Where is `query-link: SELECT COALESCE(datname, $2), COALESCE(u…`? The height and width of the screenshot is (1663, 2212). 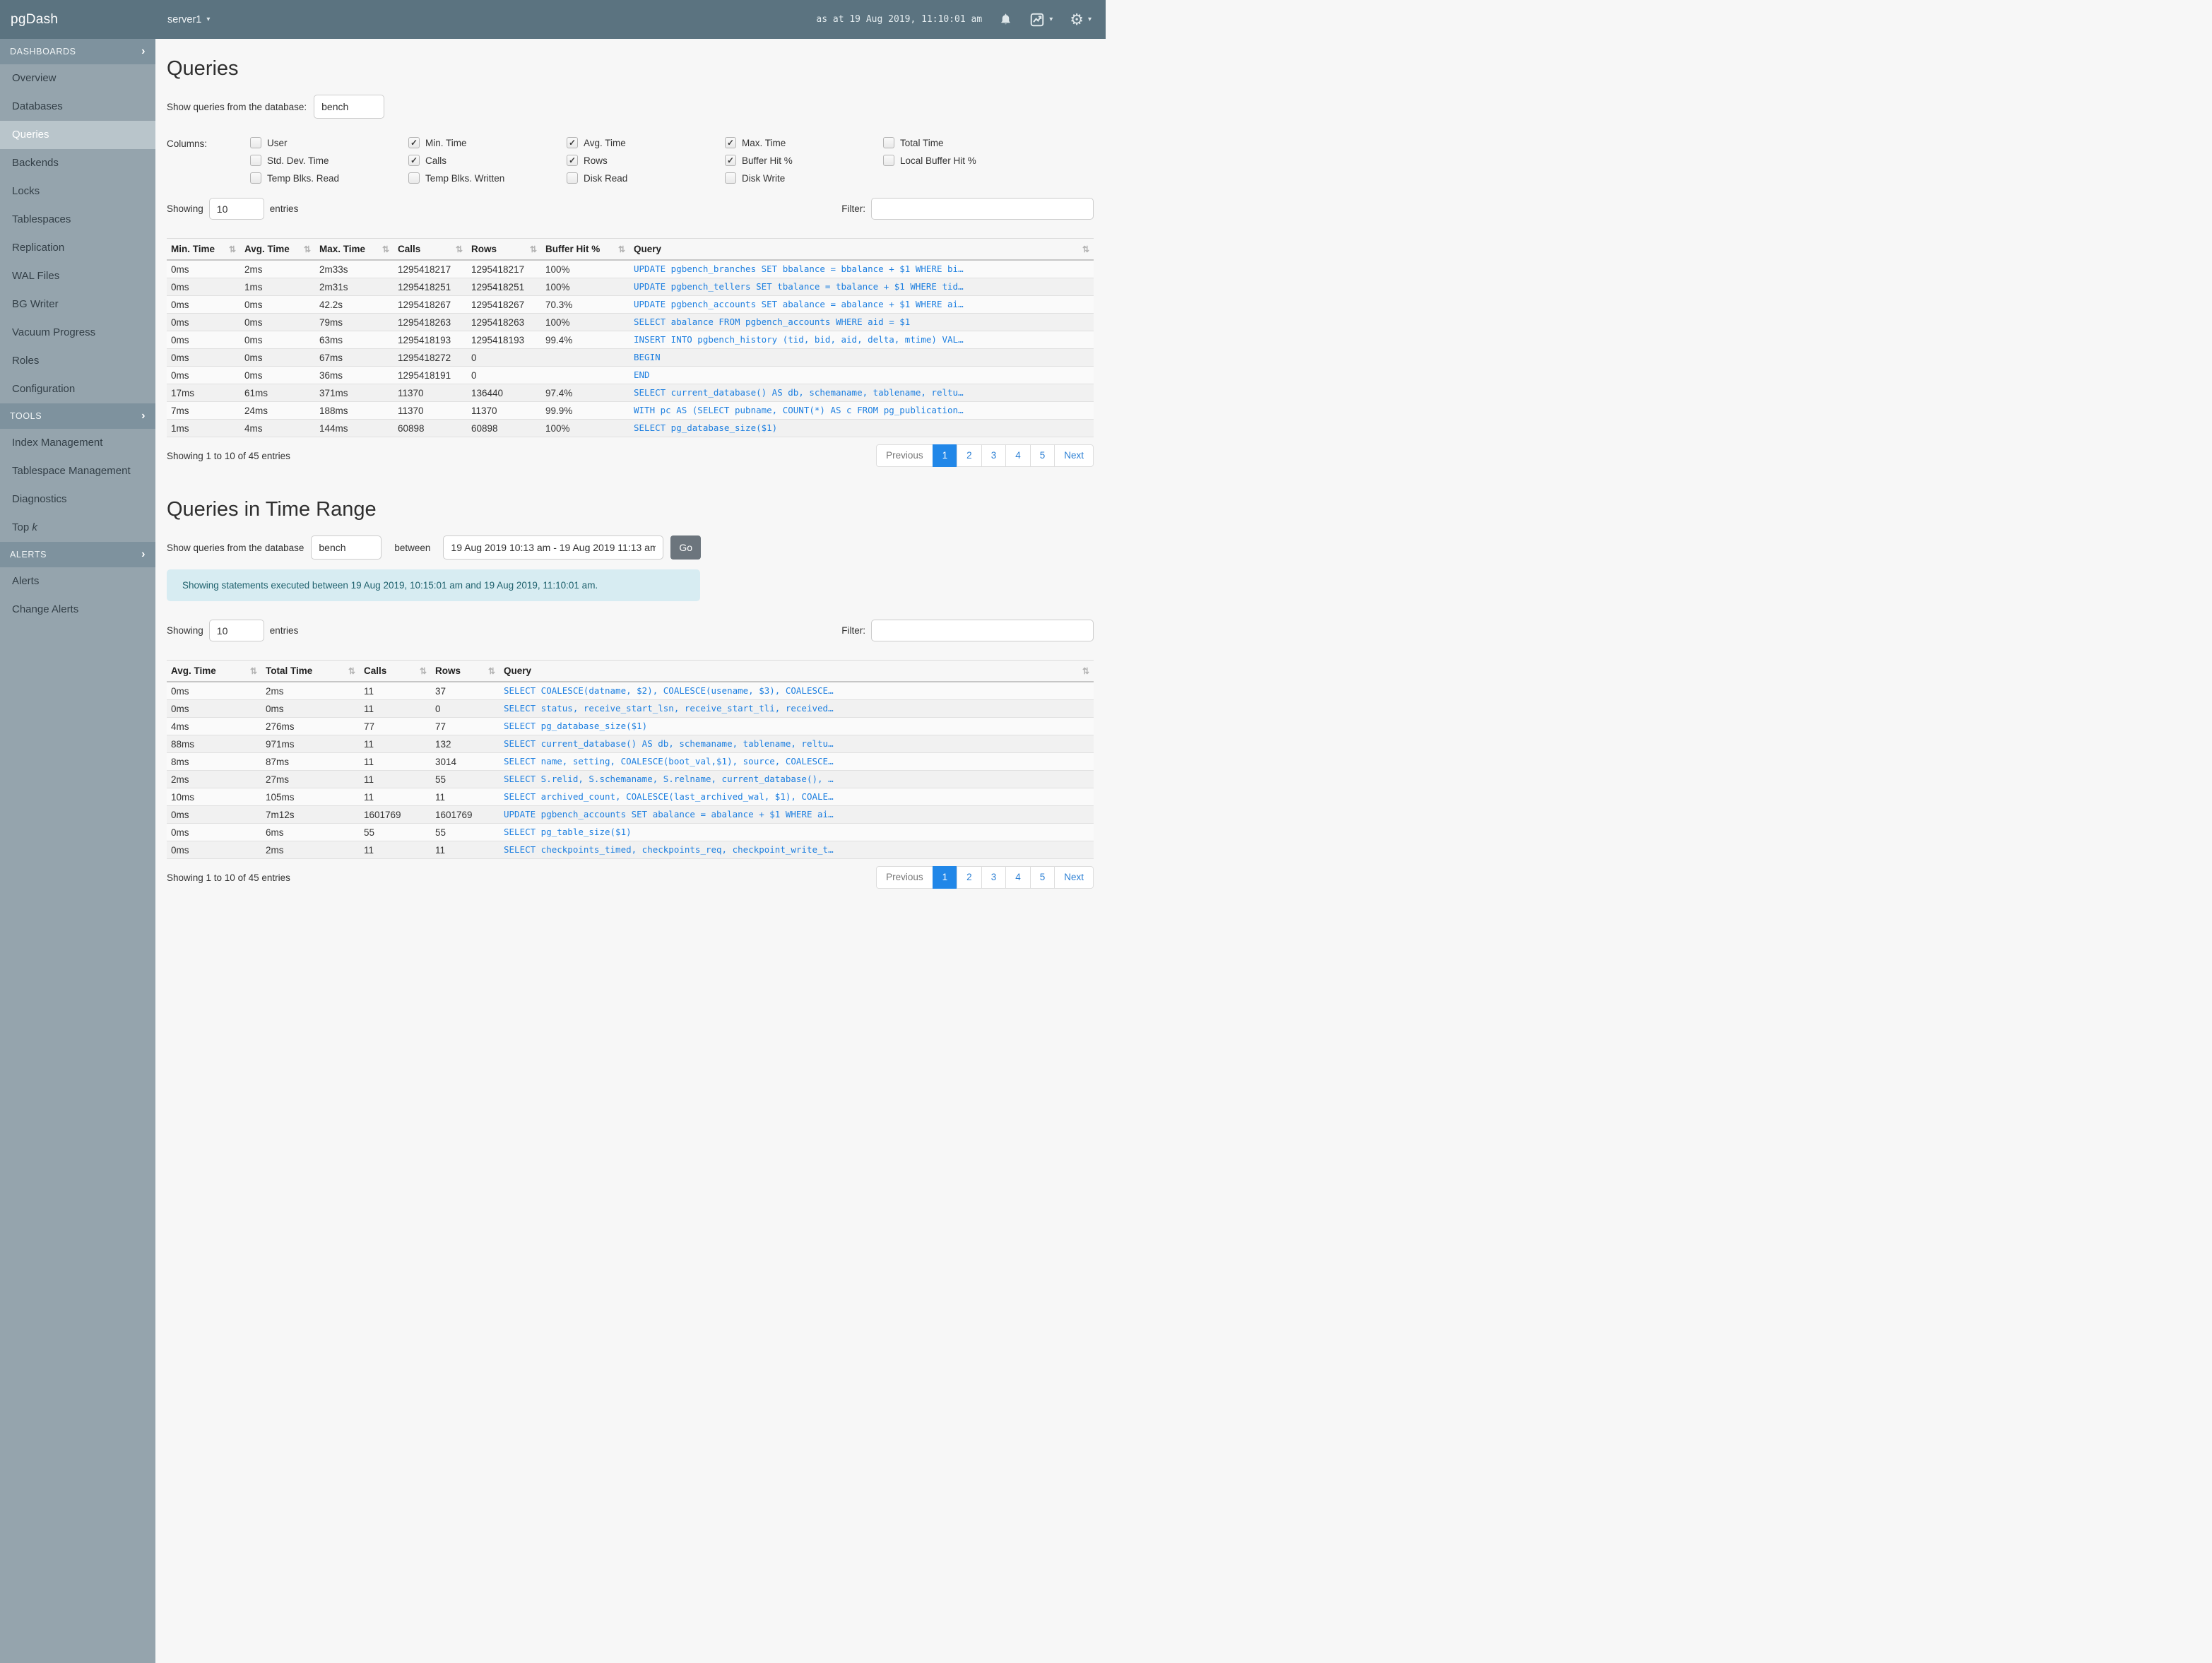 query-link: SELECT COALESCE(datname, $2), COALESCE(u… is located at coordinates (669, 690).